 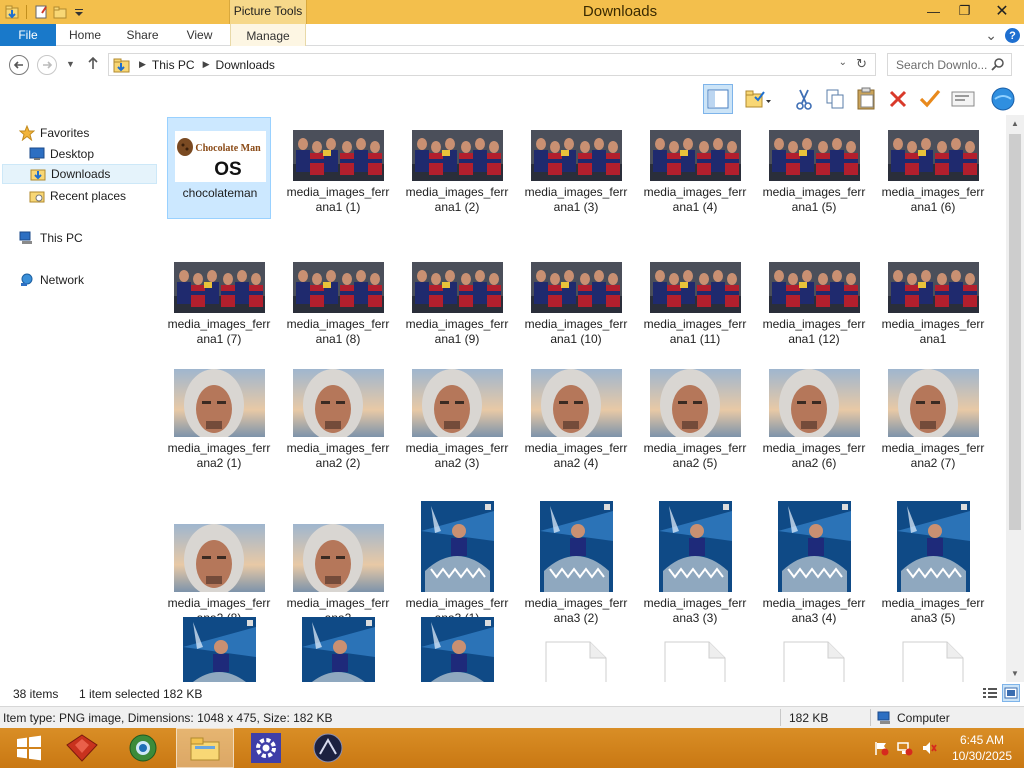 I want to click on file-item: media_images_ferrana1 (4), so click(x=695, y=168).